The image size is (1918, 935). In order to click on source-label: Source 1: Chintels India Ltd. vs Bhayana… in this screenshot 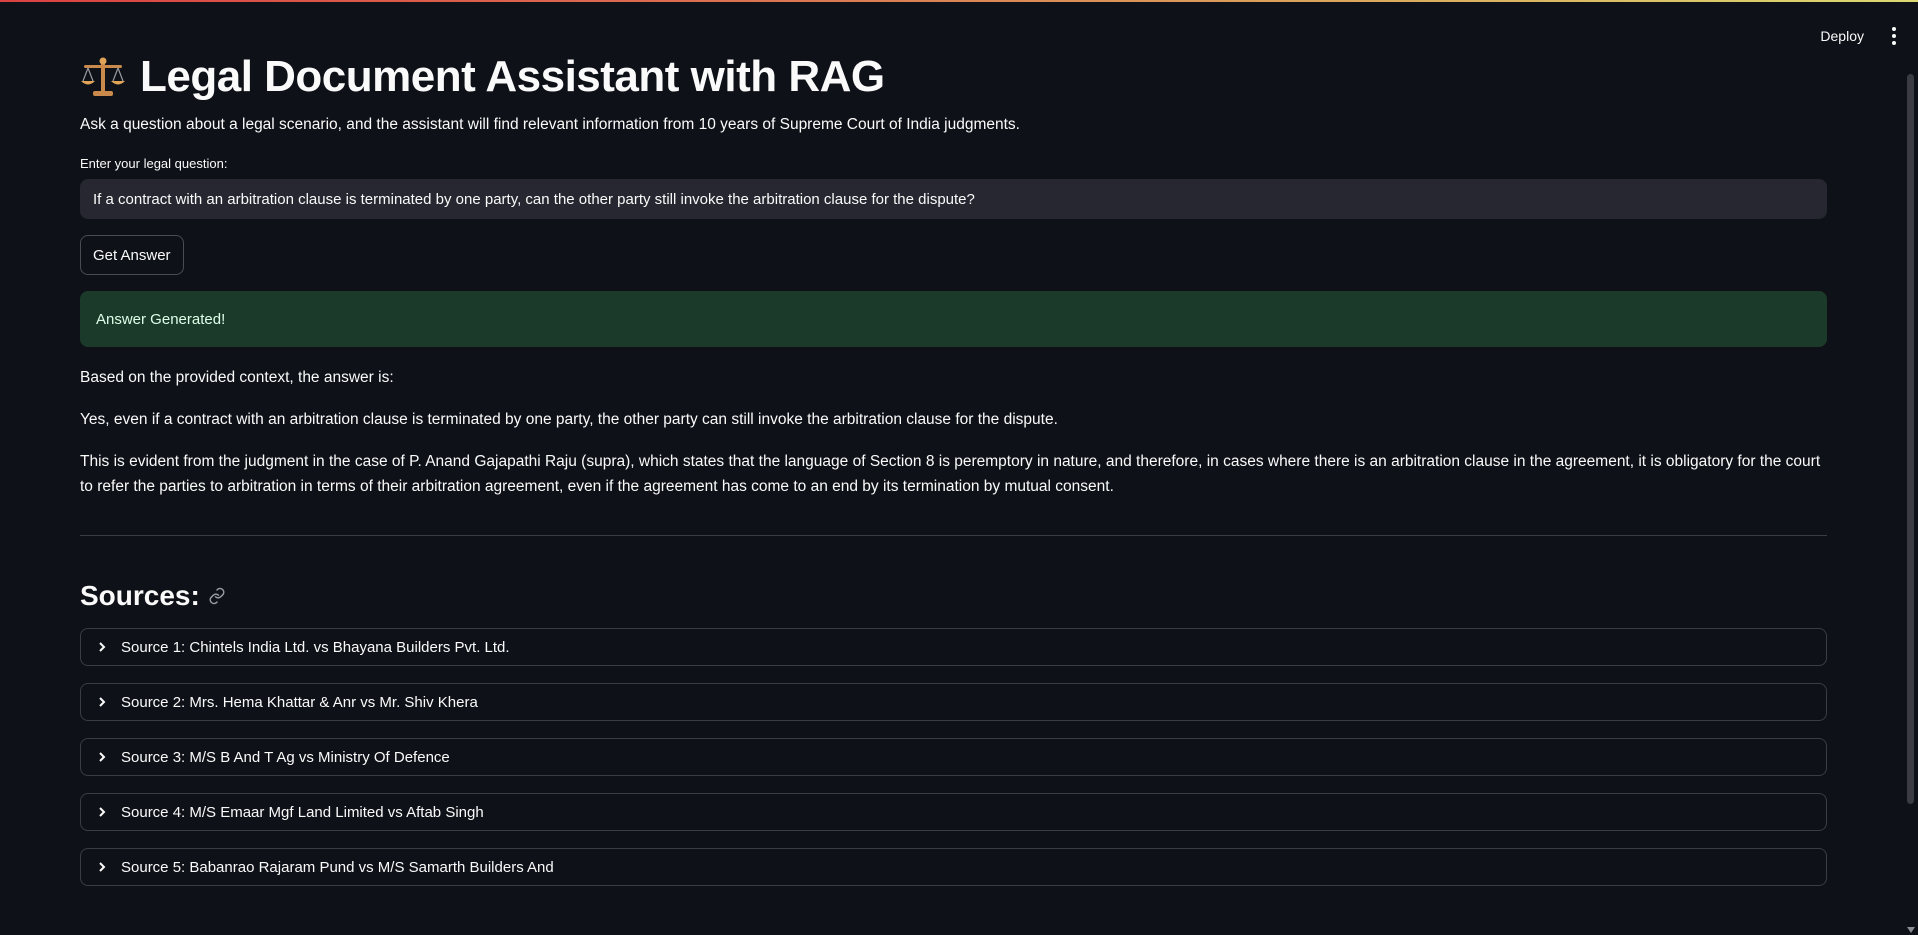, I will do `click(315, 647)`.